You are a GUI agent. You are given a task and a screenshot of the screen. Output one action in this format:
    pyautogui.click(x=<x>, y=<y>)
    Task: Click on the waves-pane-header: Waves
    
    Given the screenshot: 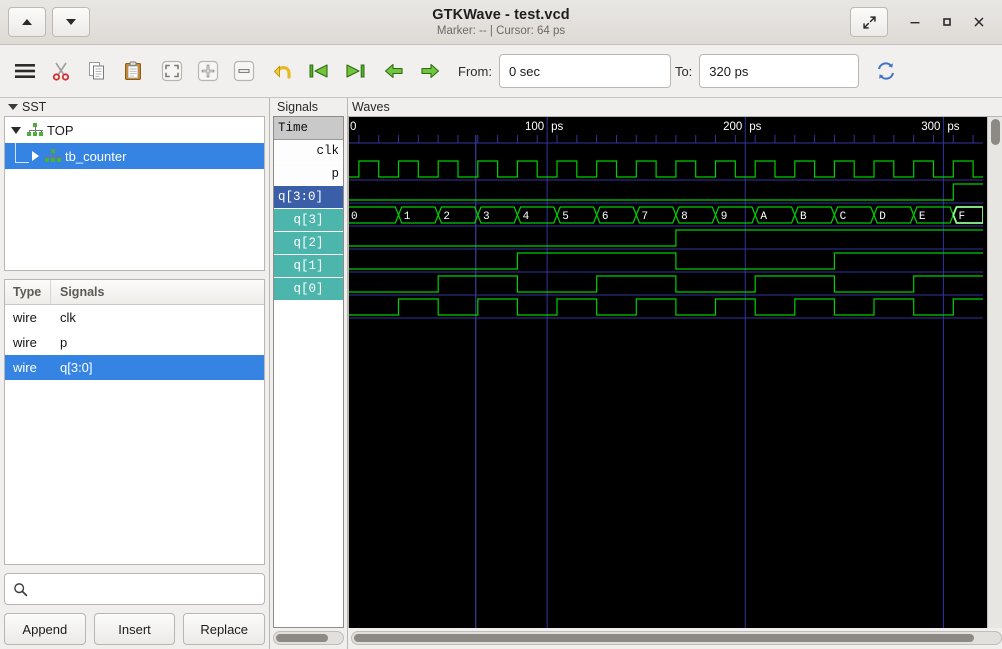 What is the action you would take?
    pyautogui.click(x=675, y=107)
    